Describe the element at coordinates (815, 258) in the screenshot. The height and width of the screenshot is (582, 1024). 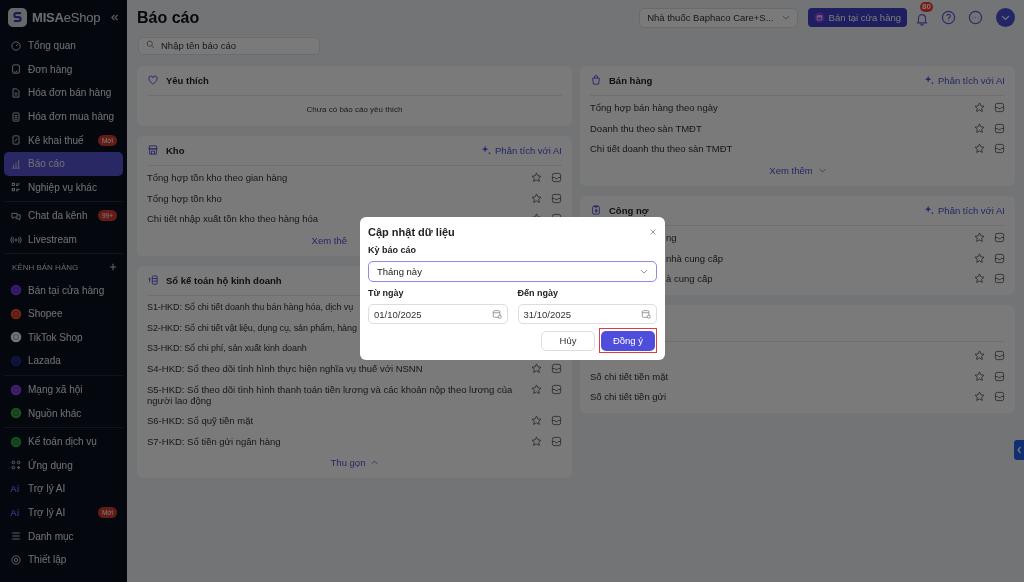
I see `report-link: nhà cung cấp` at that location.